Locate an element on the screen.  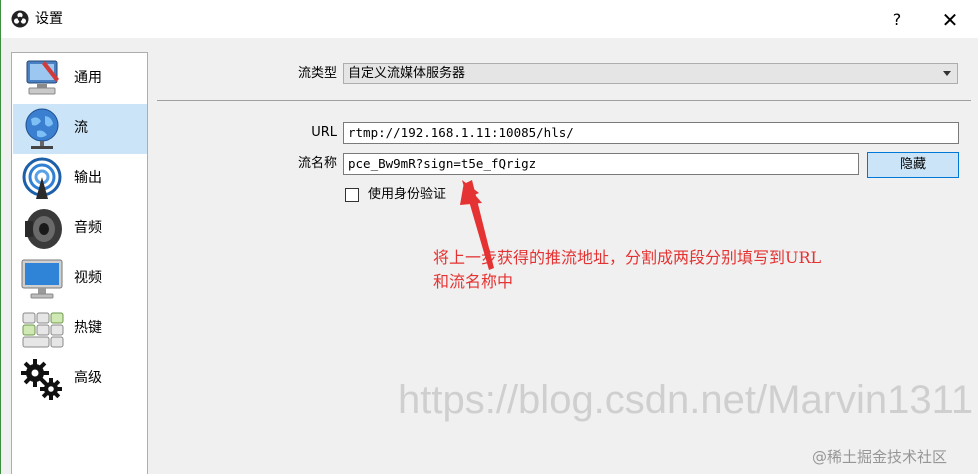
service-type-select: 自定义流媒体服务器 is located at coordinates (650, 73).